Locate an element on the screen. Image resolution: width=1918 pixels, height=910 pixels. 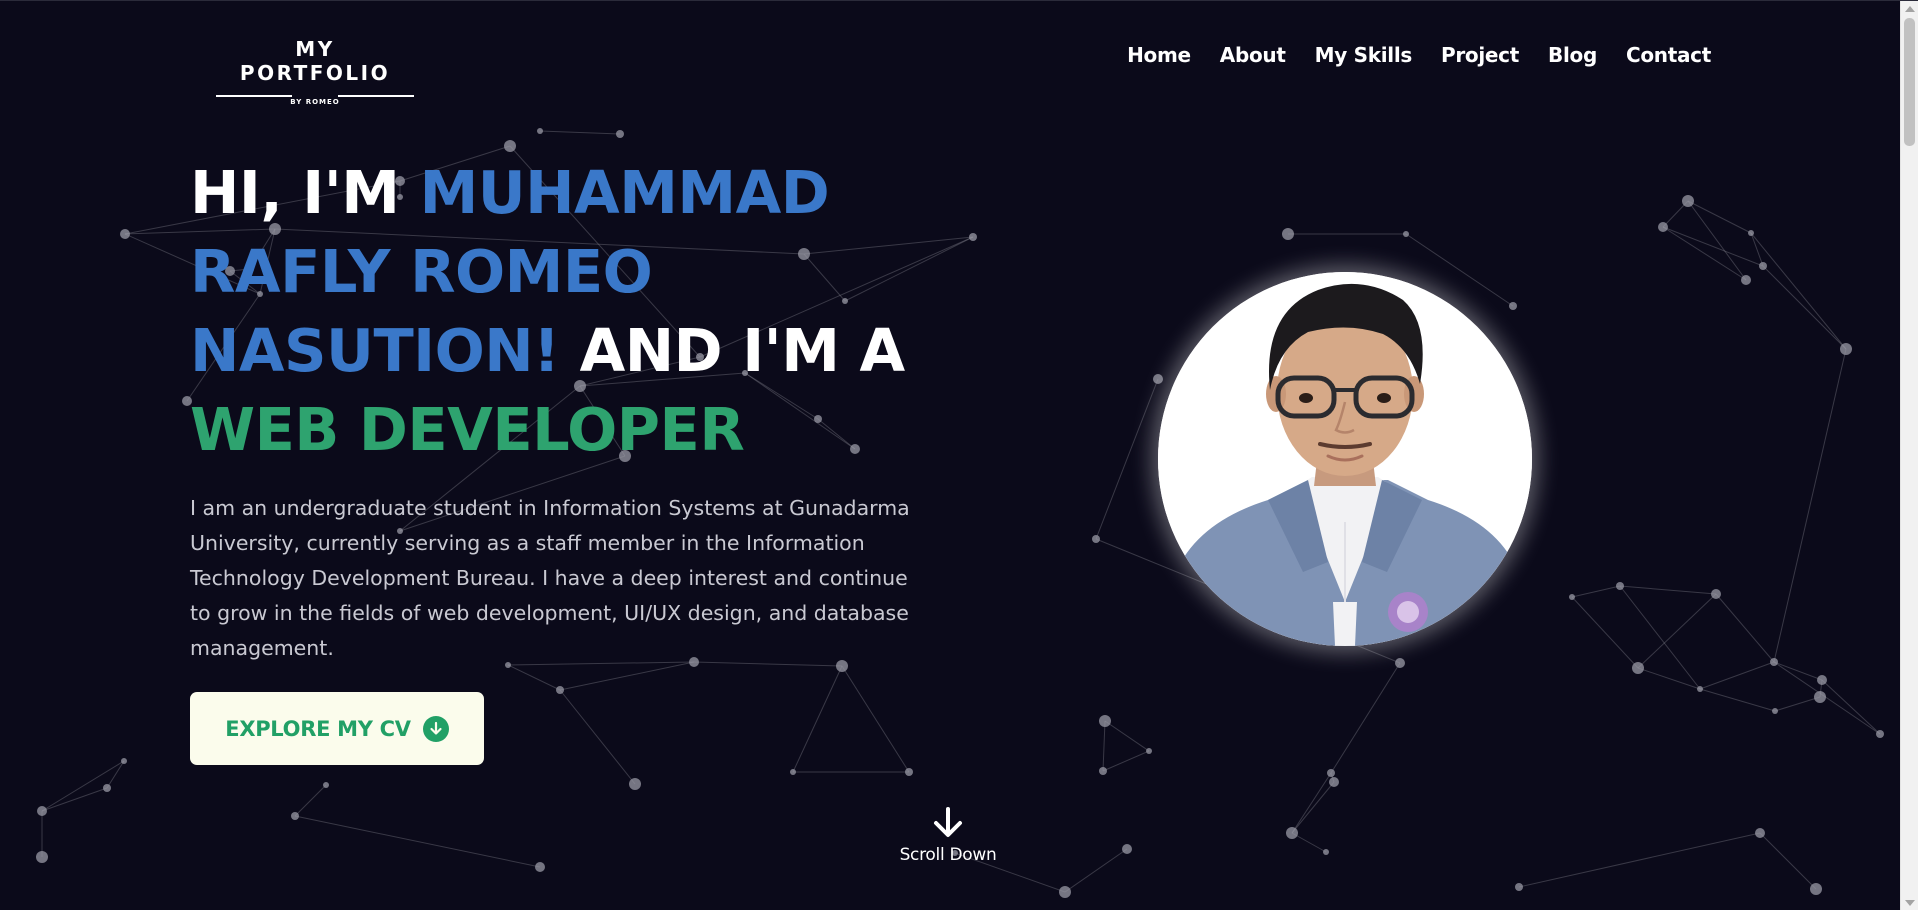
page-scrollbar is located at coordinates (1909, 455).